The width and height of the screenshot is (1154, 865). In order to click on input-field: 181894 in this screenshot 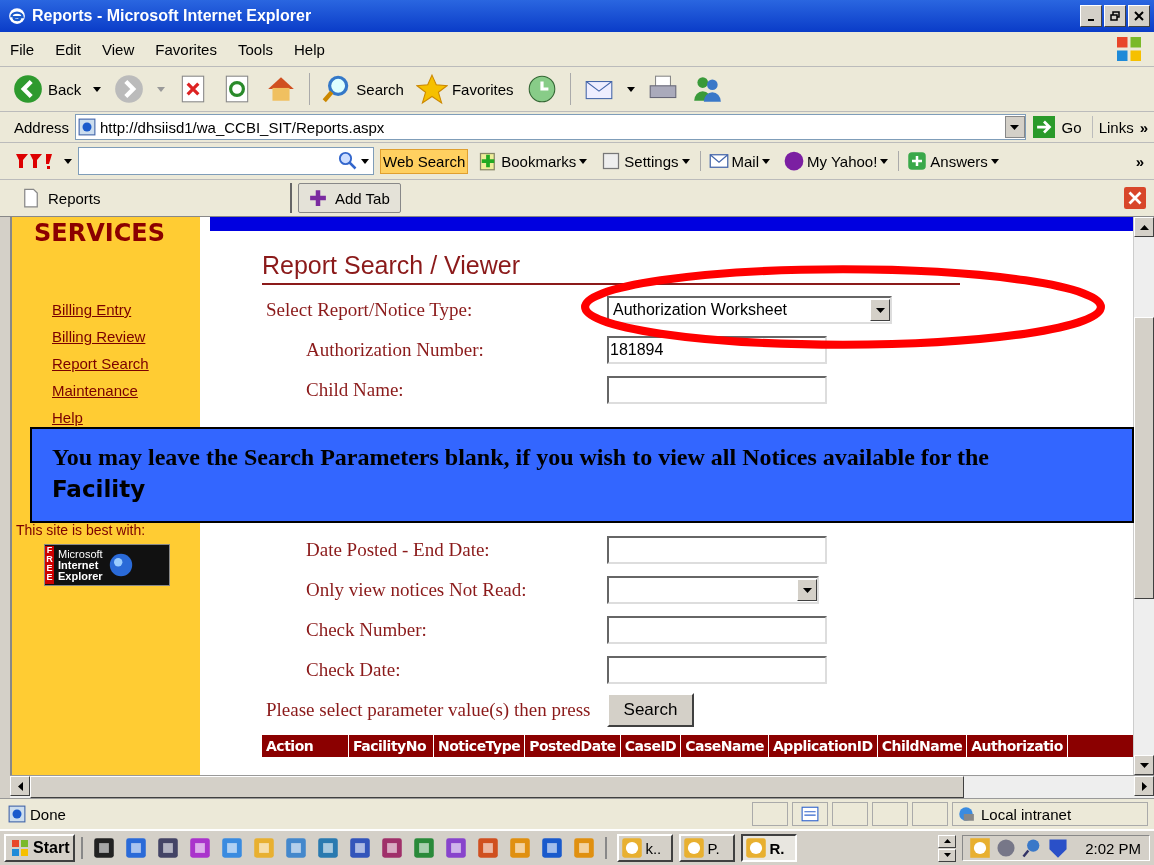, I will do `click(717, 350)`.